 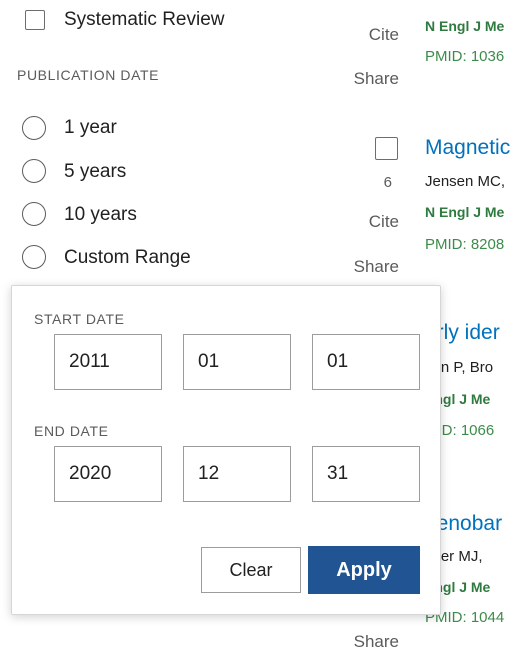 What do you see at coordinates (35, 20) in the screenshot?
I see `systematic-review-checkbox` at bounding box center [35, 20].